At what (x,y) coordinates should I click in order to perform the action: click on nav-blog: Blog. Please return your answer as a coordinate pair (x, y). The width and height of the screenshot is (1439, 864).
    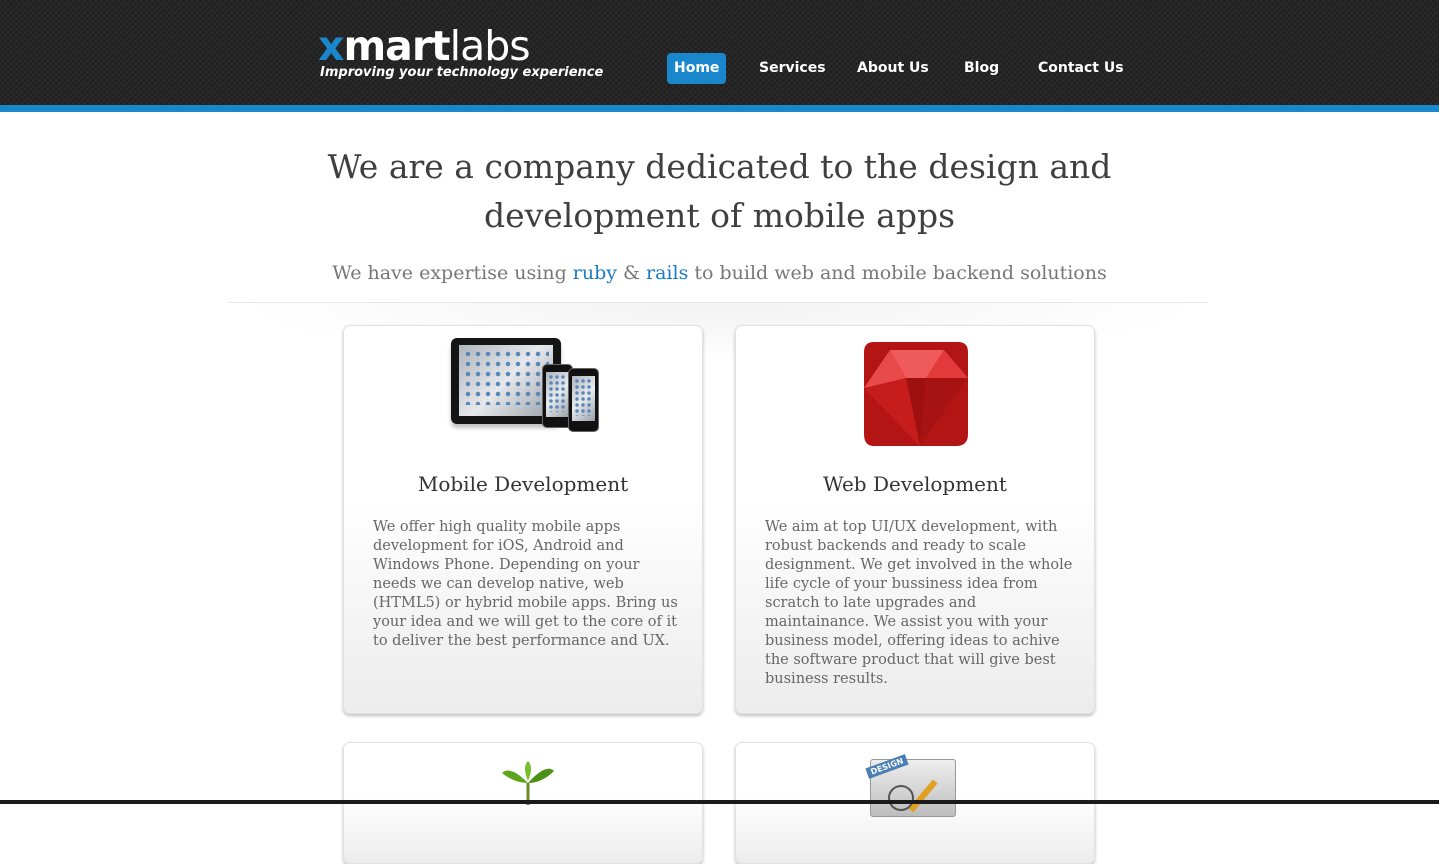
    Looking at the image, I should click on (981, 68).